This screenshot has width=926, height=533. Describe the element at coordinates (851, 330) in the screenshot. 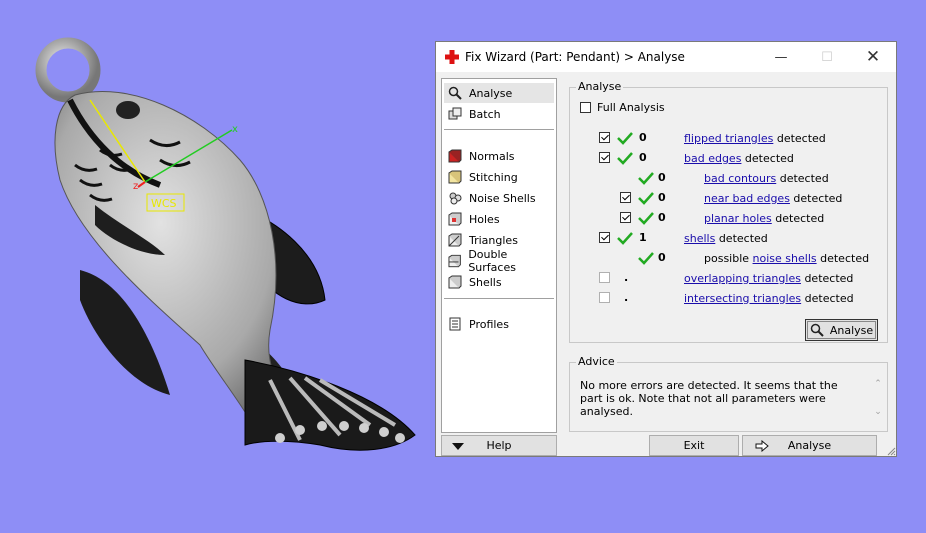

I see `analyse-button-label: Analyse` at that location.